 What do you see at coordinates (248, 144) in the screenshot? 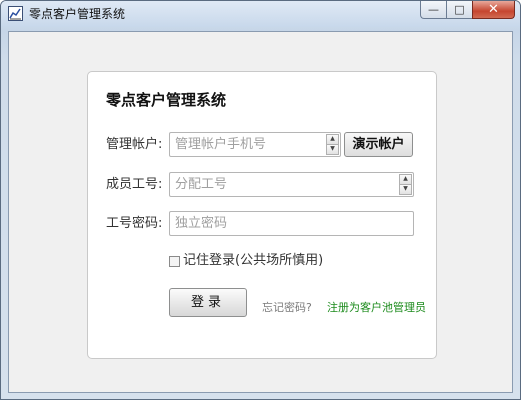
I see `admin-account-input` at bounding box center [248, 144].